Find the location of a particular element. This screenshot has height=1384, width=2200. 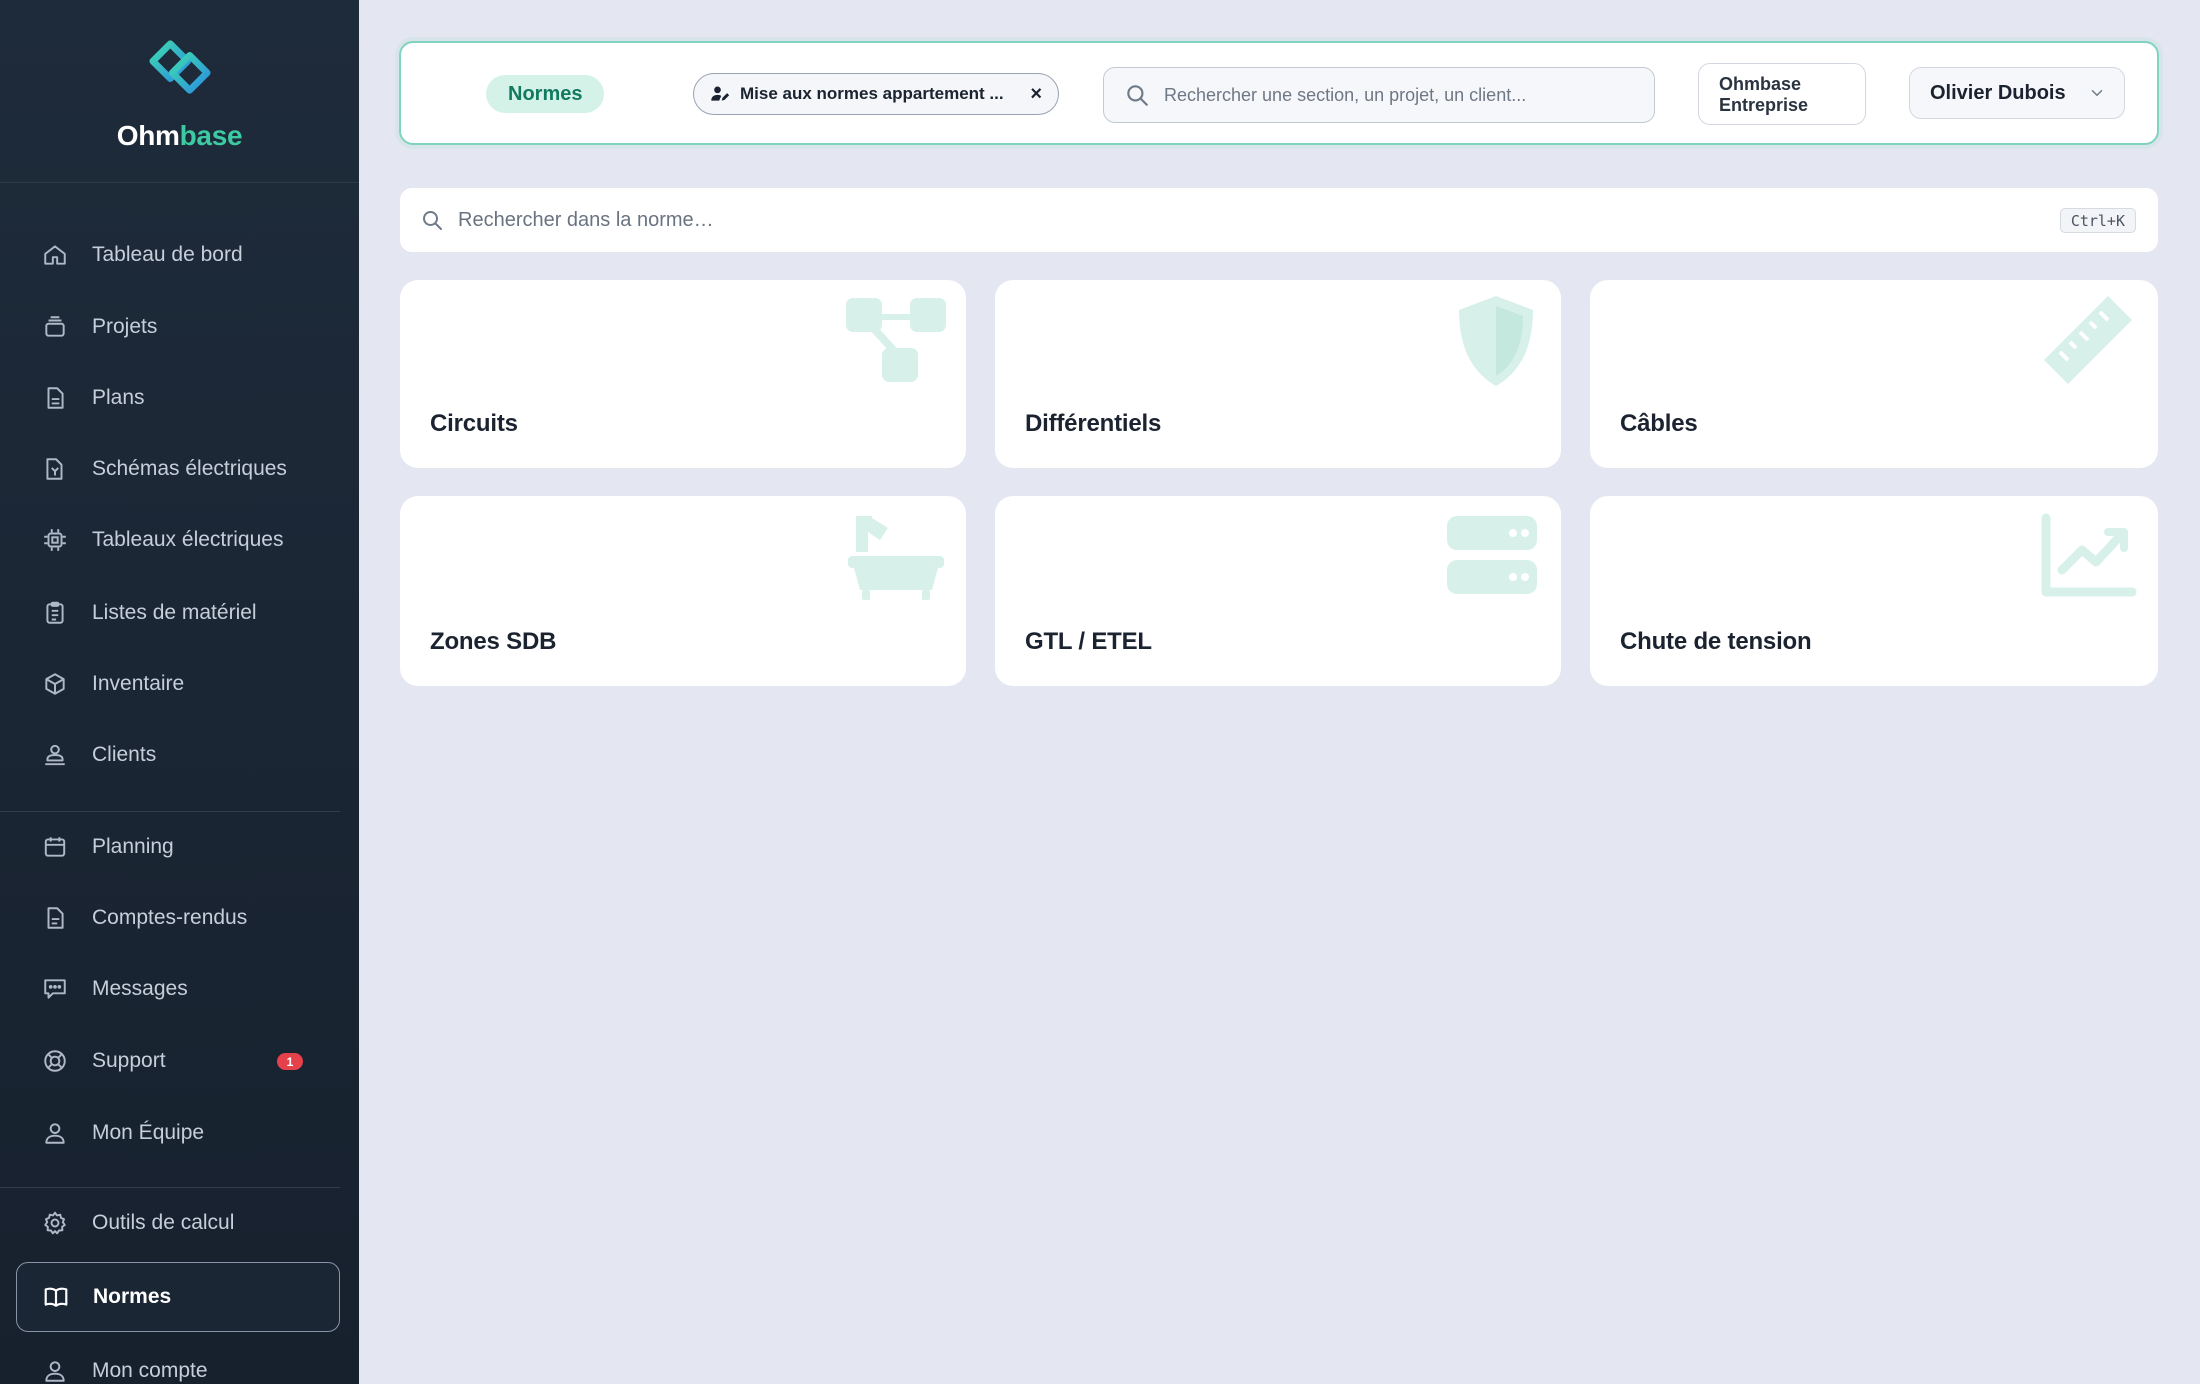

chip-icon is located at coordinates (55, 540).